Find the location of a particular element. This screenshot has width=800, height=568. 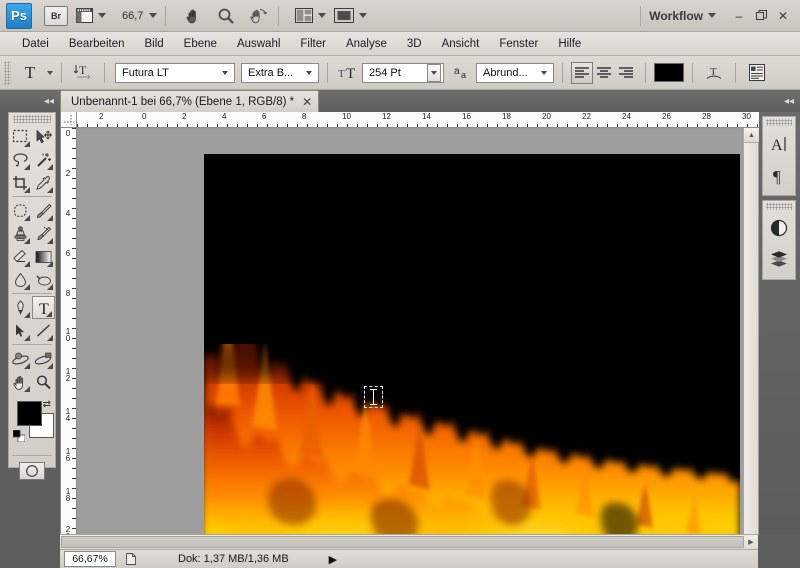

tool-line-shape is located at coordinates (43, 330).